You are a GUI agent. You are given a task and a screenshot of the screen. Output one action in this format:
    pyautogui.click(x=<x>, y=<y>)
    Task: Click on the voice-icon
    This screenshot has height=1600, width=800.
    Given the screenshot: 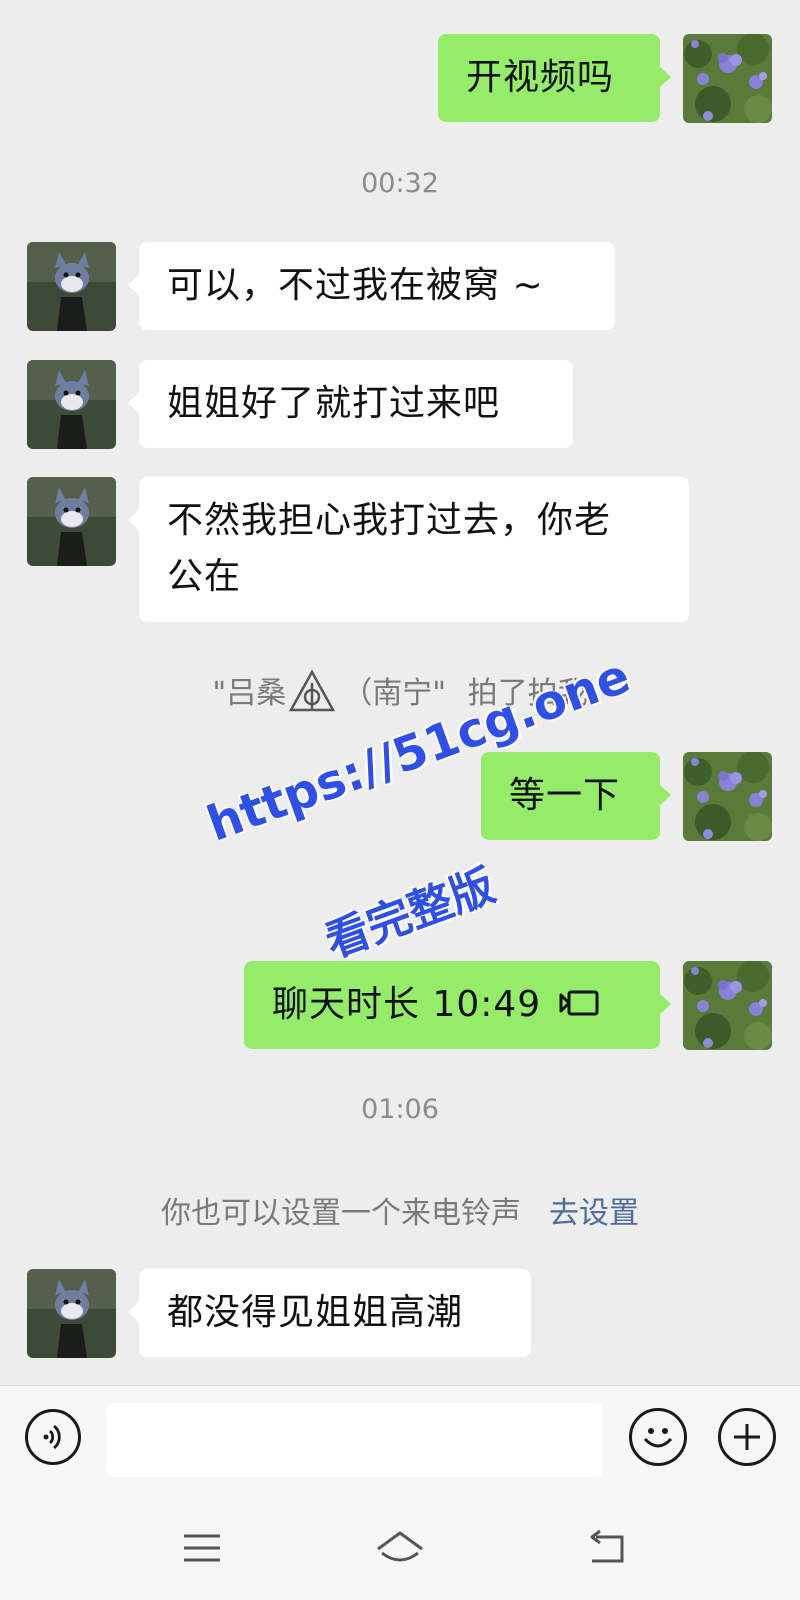 What is the action you would take?
    pyautogui.click(x=52, y=1437)
    